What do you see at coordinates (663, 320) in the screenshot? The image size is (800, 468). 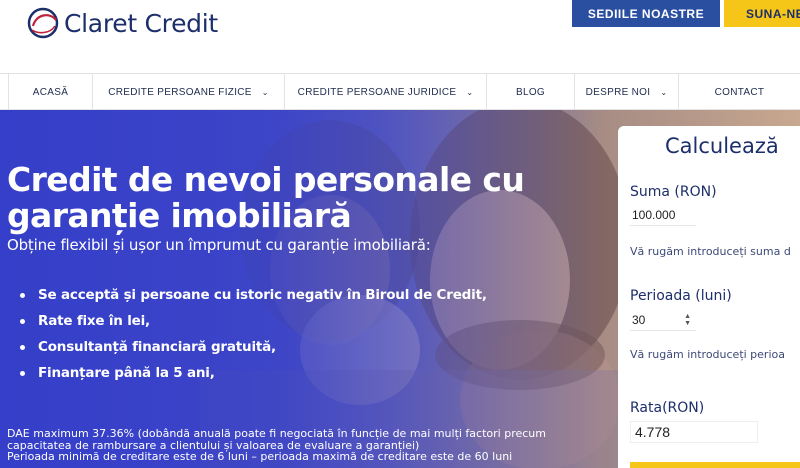 I see `perioada-input: 30 ▲ ▼` at bounding box center [663, 320].